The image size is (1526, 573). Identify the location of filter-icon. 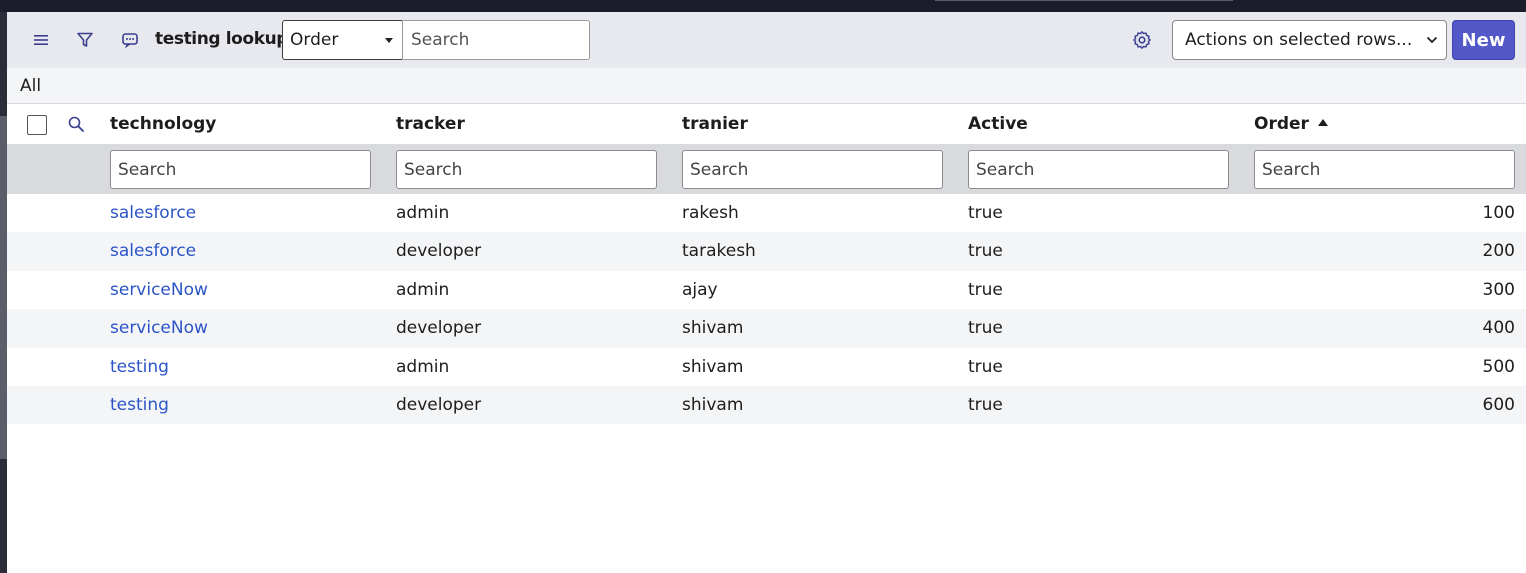
(85, 40).